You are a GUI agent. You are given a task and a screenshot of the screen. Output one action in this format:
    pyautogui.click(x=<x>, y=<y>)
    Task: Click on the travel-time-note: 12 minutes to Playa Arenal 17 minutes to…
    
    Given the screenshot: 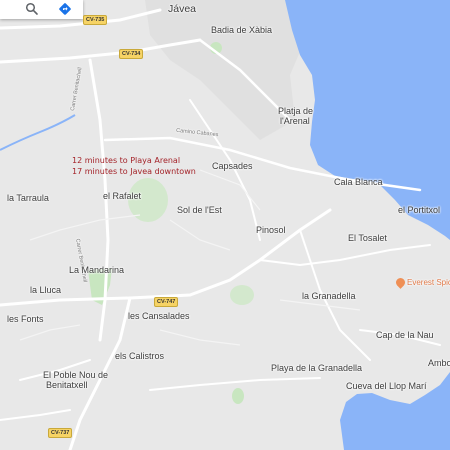 What is the action you would take?
    pyautogui.click(x=134, y=166)
    